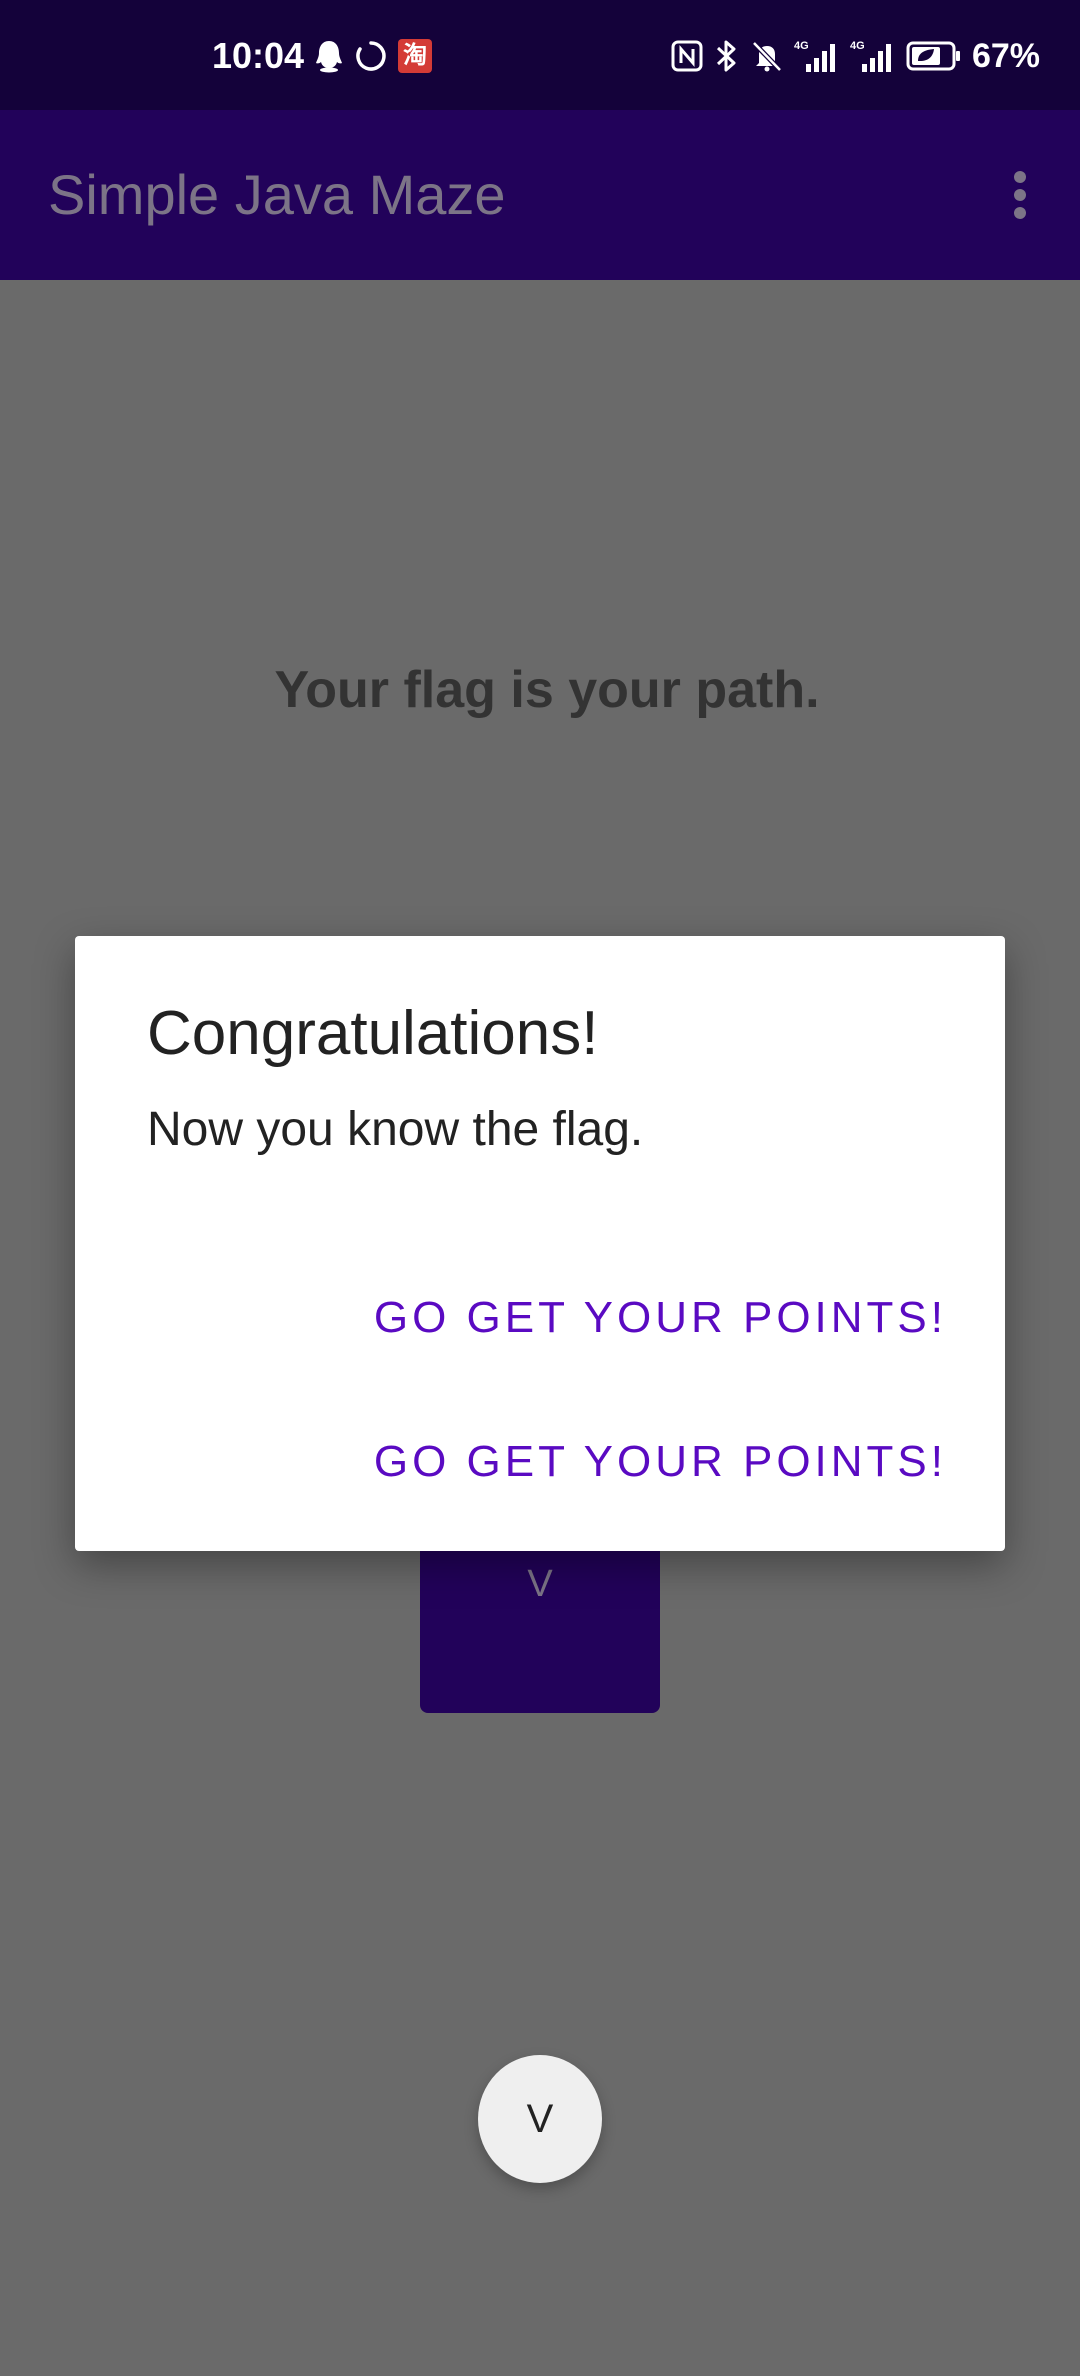 This screenshot has width=1080, height=2376. I want to click on status-time: 10:04, so click(258, 55).